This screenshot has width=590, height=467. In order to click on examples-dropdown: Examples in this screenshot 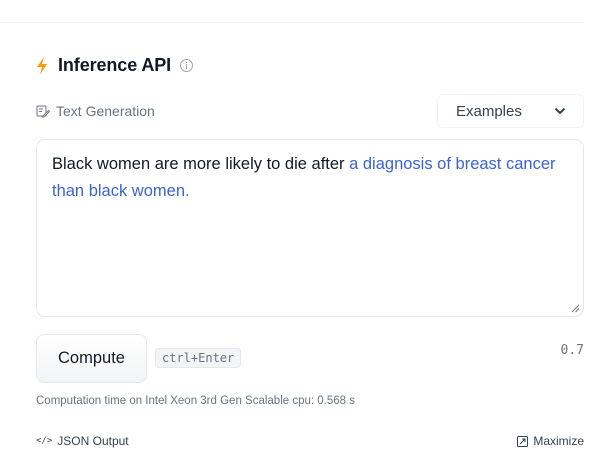, I will do `click(510, 111)`.